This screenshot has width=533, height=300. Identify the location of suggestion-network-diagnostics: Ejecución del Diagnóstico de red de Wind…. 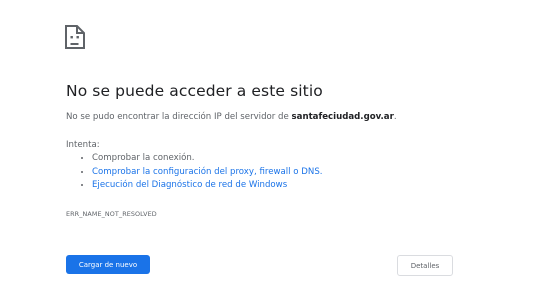
(207, 186).